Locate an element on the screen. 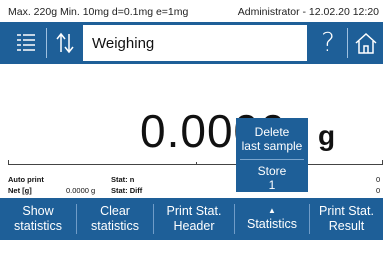 The height and width of the screenshot is (275, 383). delete-last-sample-button: Delete last sample is located at coordinates (272, 139).